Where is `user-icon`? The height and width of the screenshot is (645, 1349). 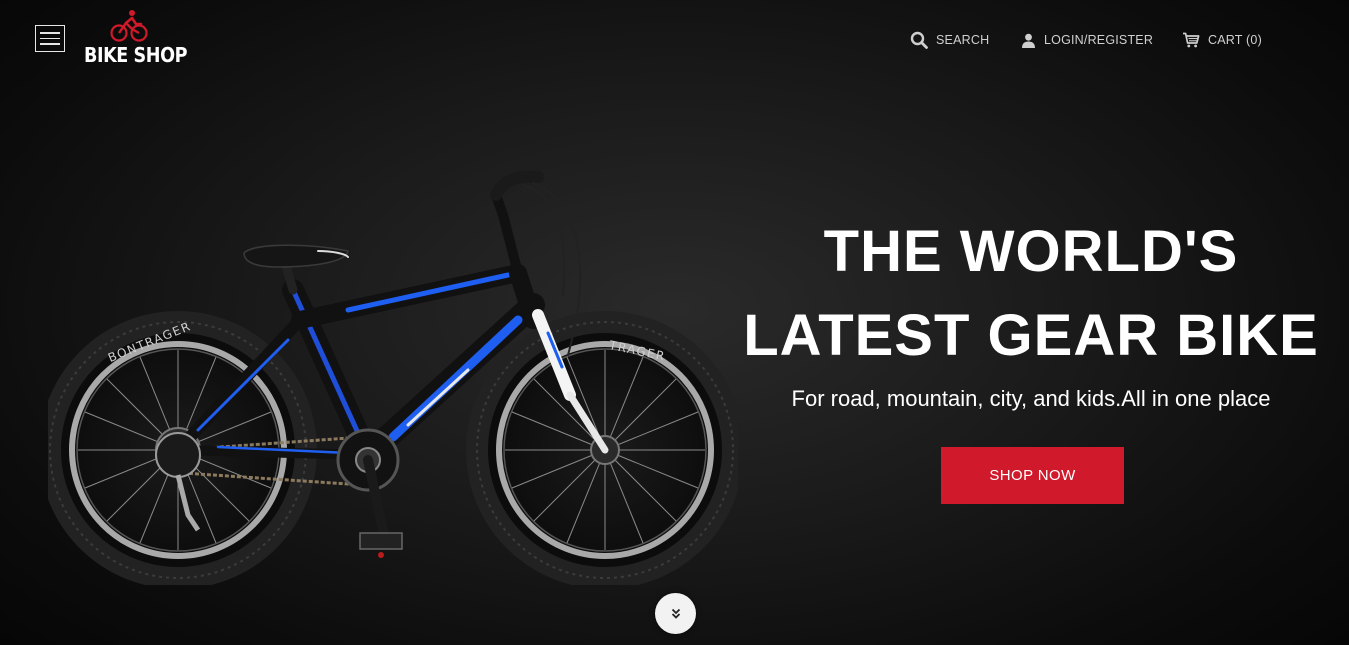
user-icon is located at coordinates (1028, 40).